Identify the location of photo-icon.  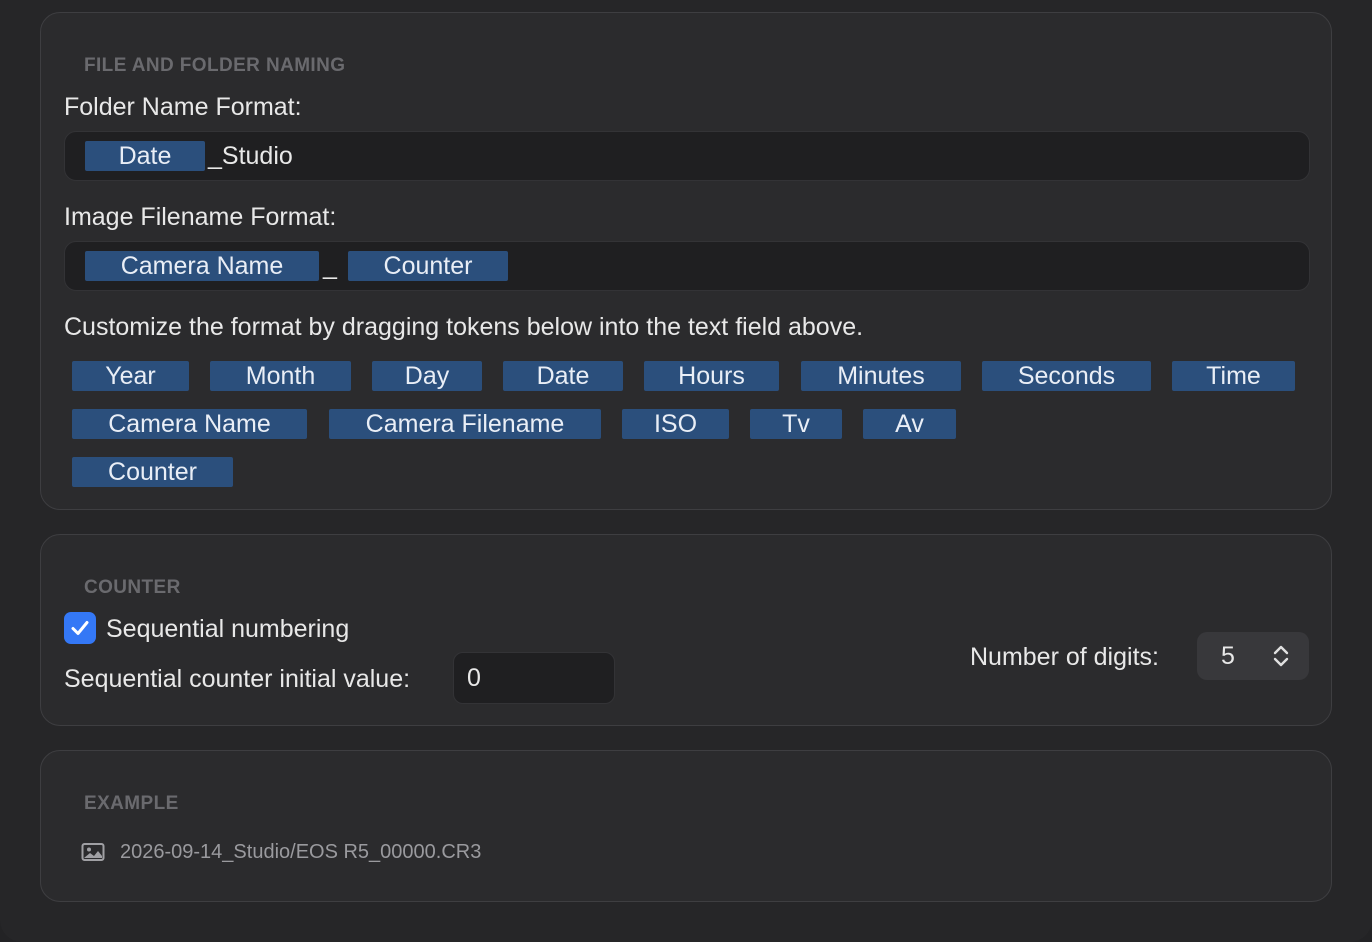
(93, 852).